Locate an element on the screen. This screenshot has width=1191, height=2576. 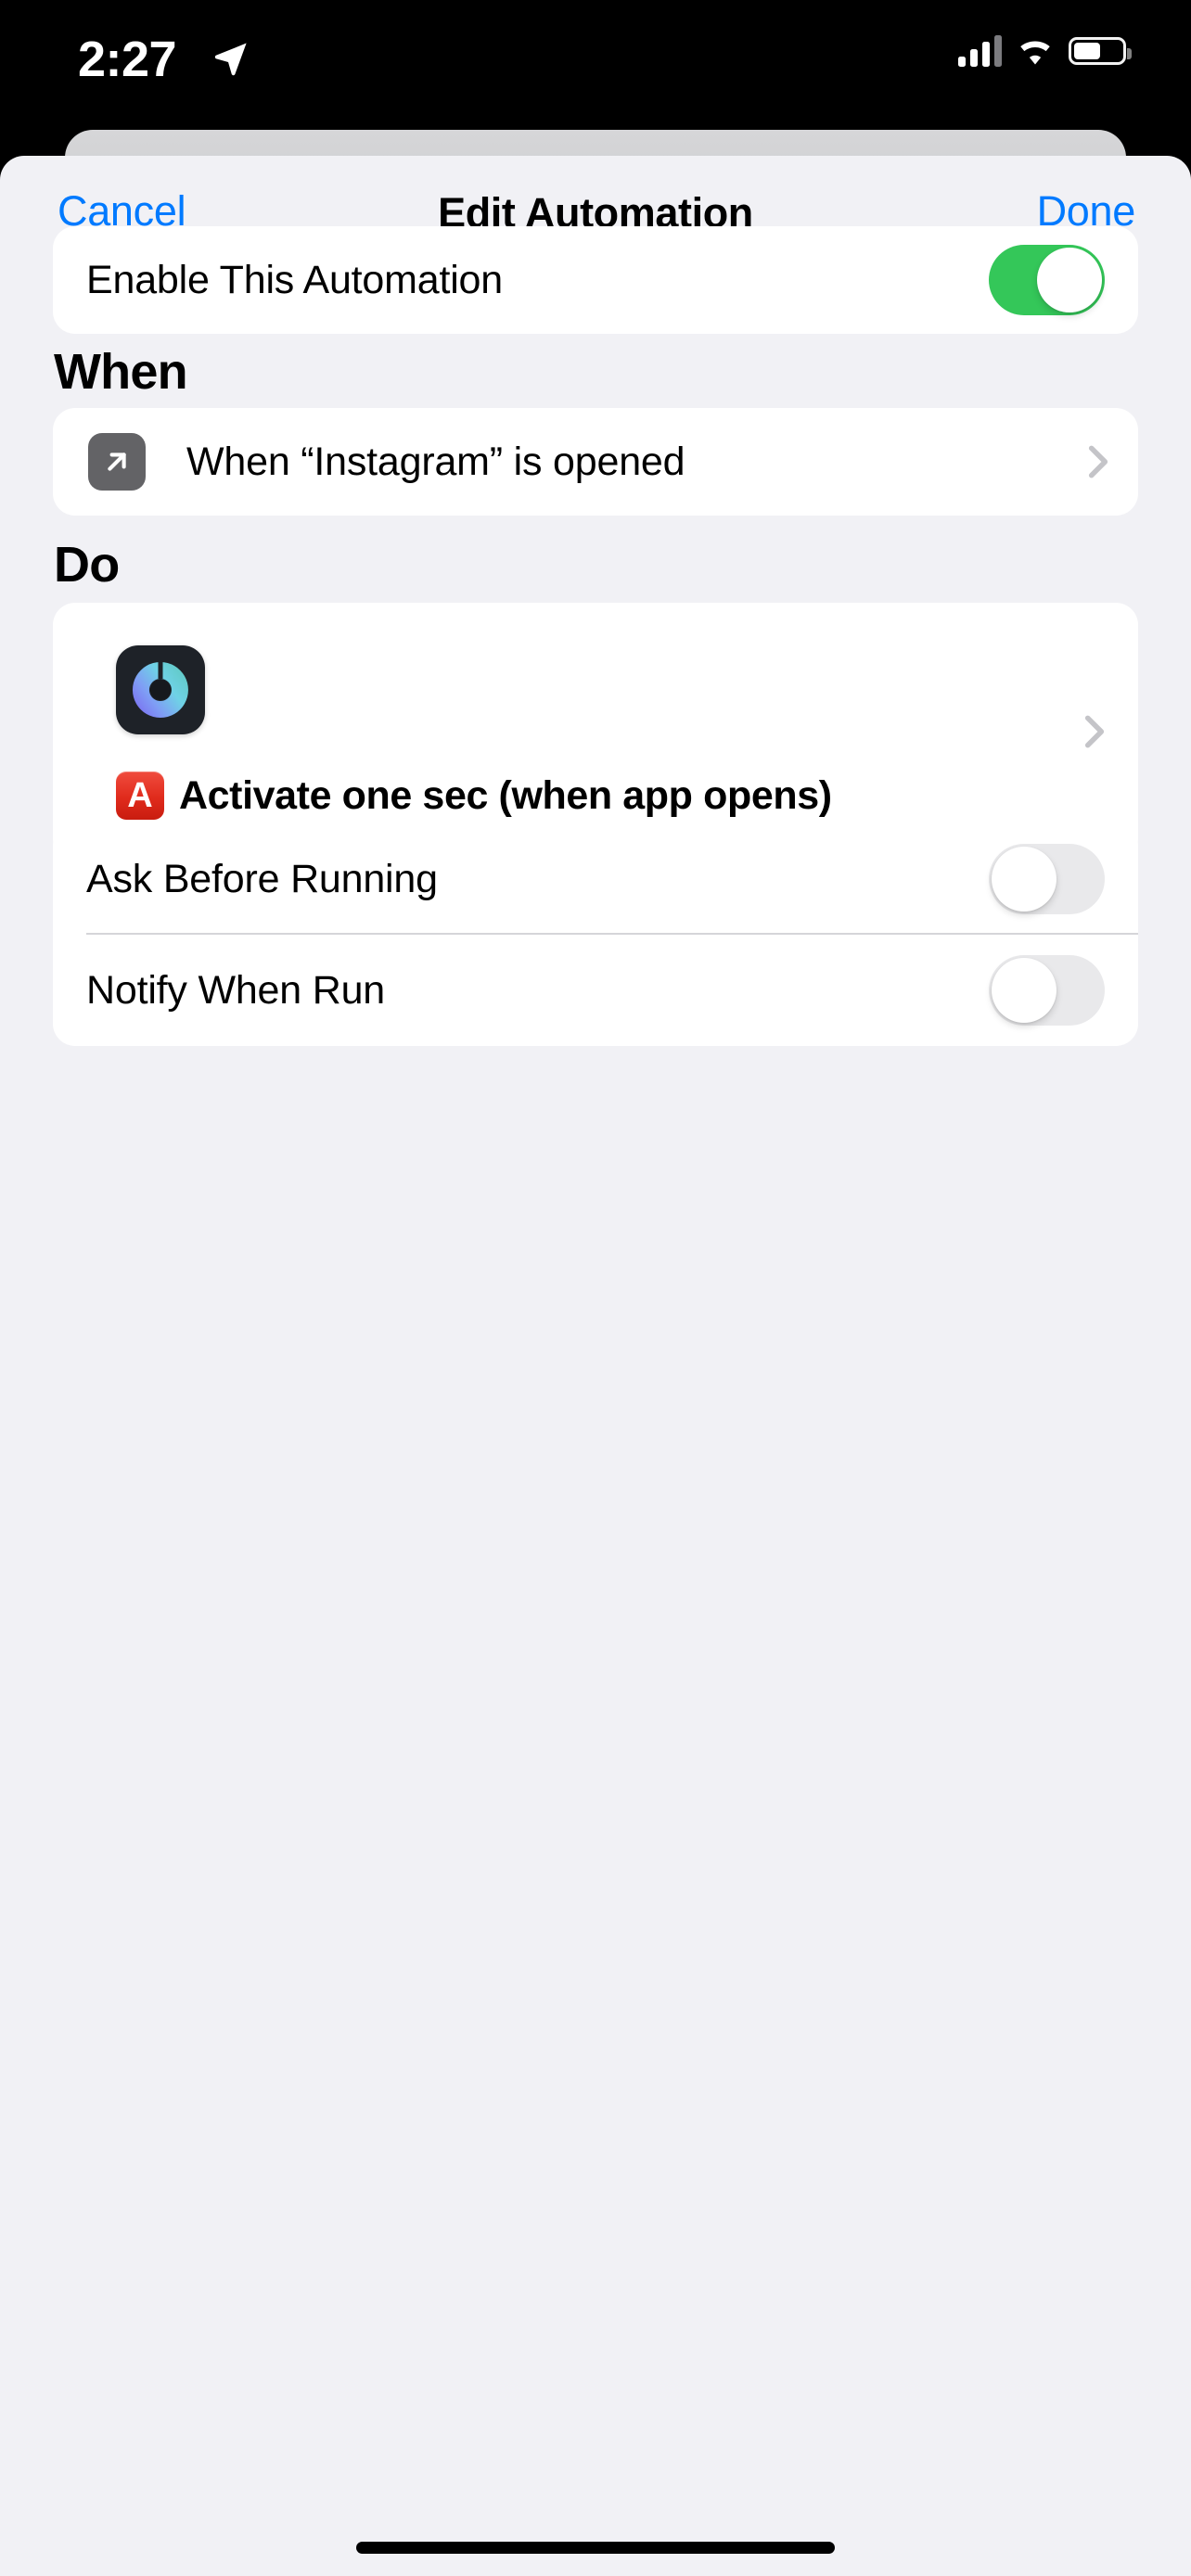
enable-automation-row: Enable This Automation is located at coordinates (595, 280).